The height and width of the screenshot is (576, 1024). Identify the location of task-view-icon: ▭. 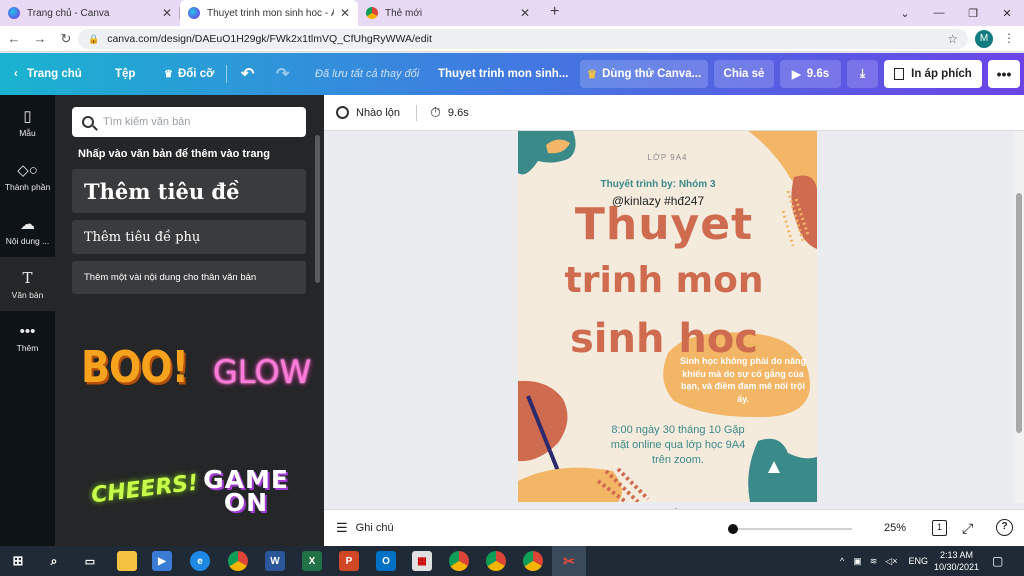
(90, 561).